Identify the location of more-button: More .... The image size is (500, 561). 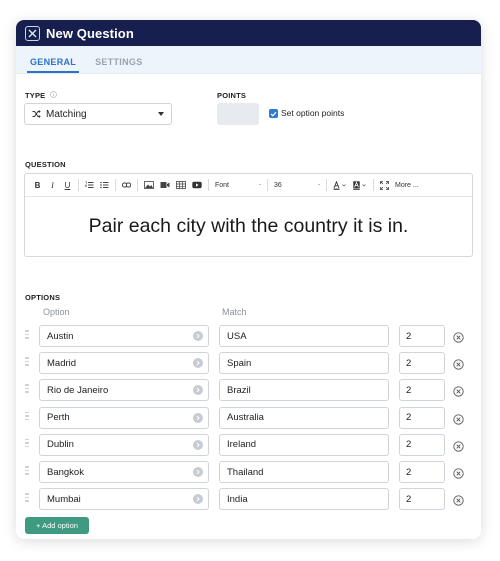
(407, 185).